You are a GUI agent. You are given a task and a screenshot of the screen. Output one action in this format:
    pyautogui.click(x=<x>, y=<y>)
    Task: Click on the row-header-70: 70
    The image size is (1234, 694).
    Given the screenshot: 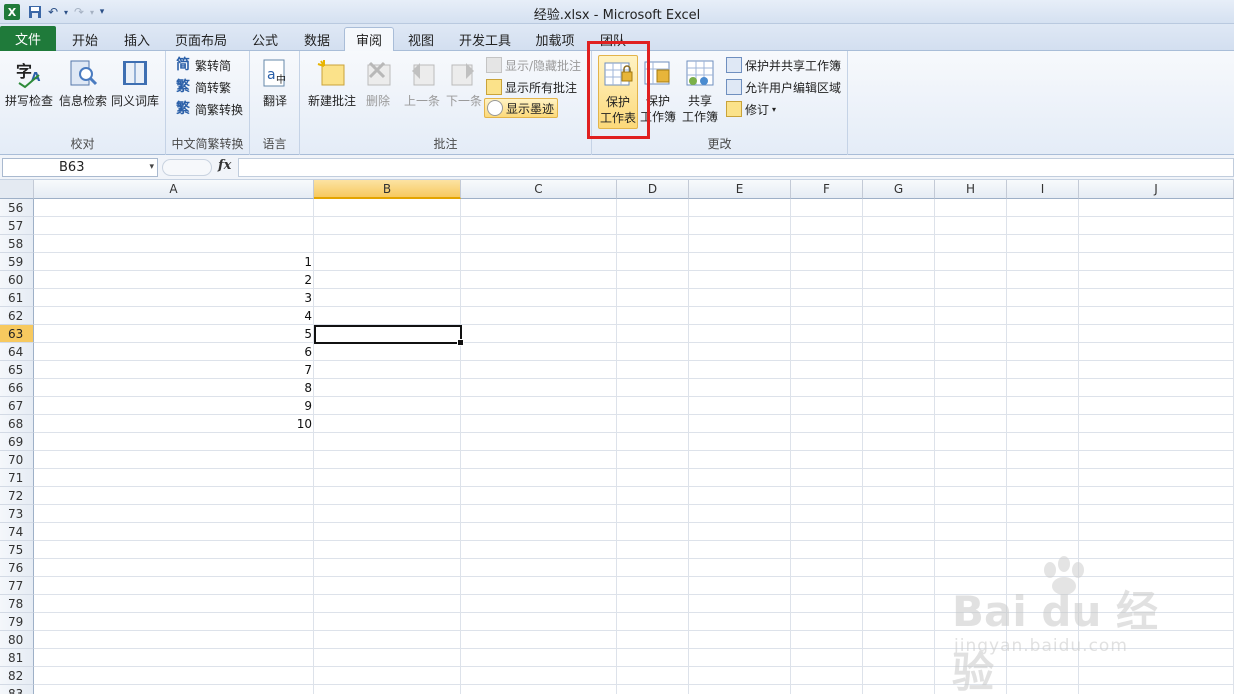 What is the action you would take?
    pyautogui.click(x=17, y=460)
    